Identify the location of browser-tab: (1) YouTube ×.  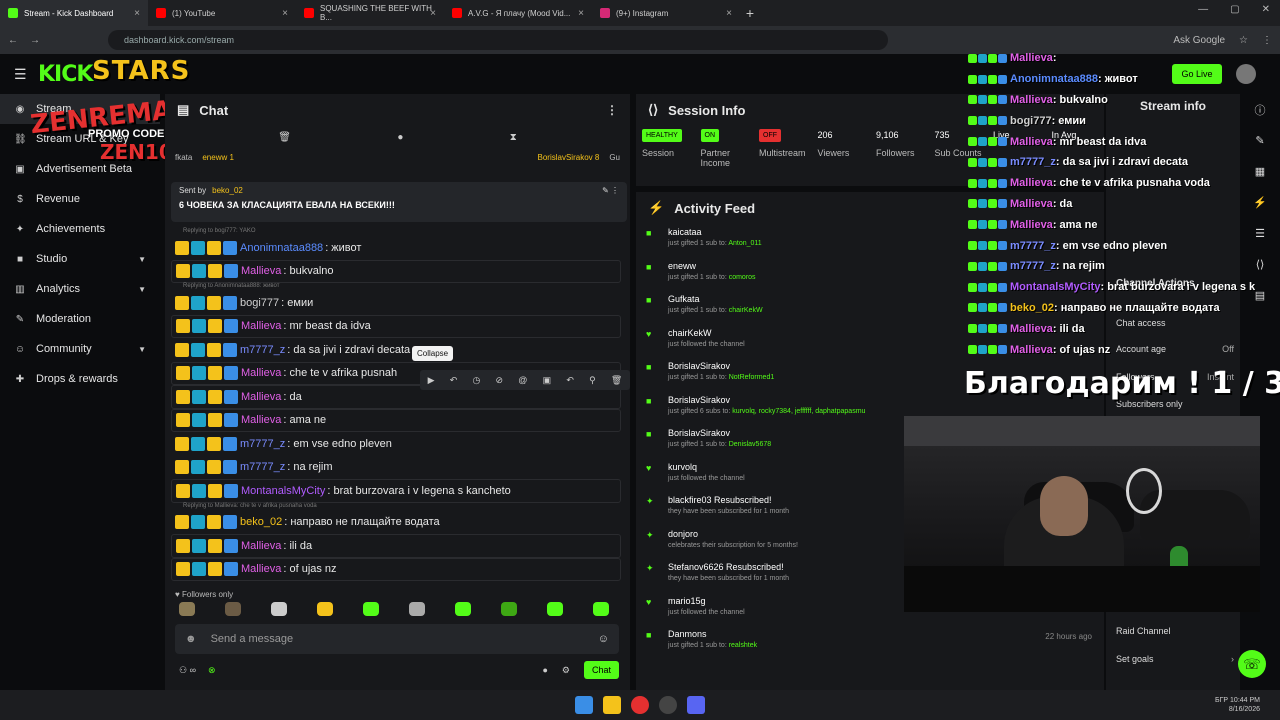
(222, 13).